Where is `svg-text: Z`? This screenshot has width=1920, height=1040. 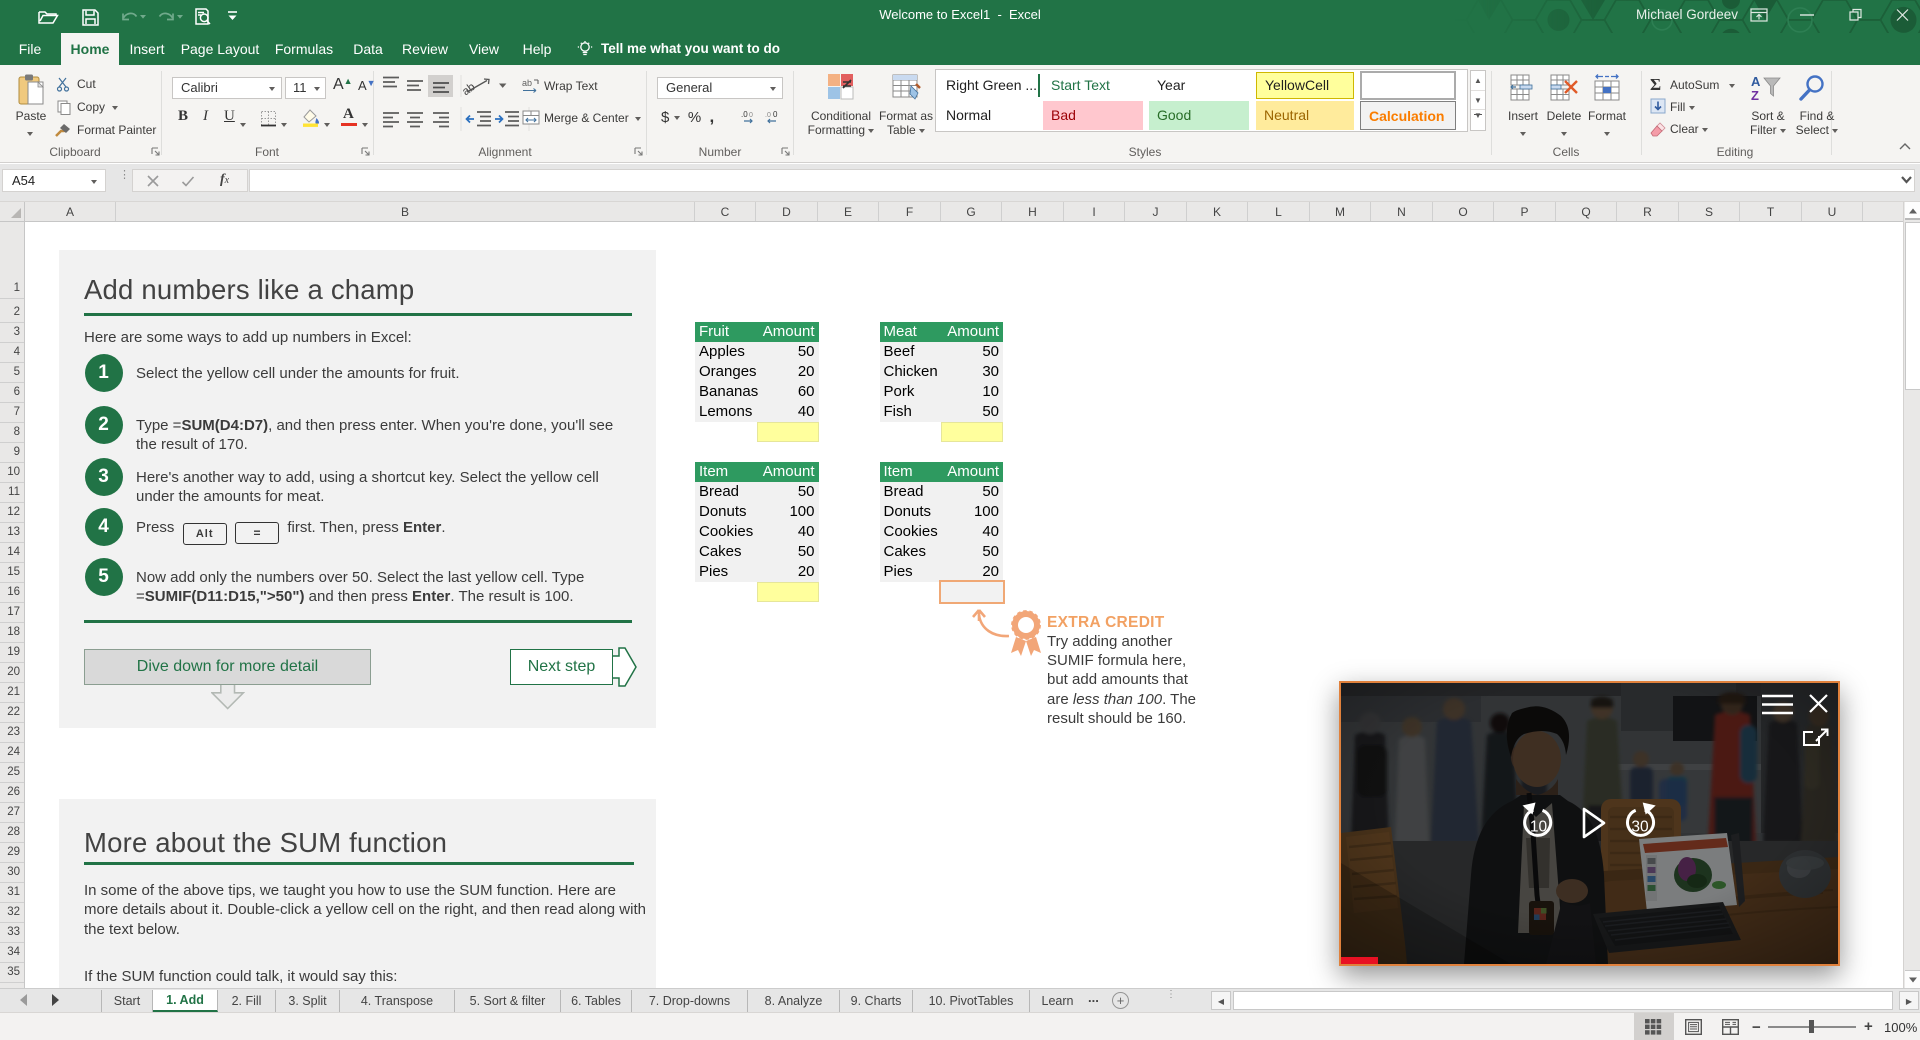 svg-text: Z is located at coordinates (1755, 95).